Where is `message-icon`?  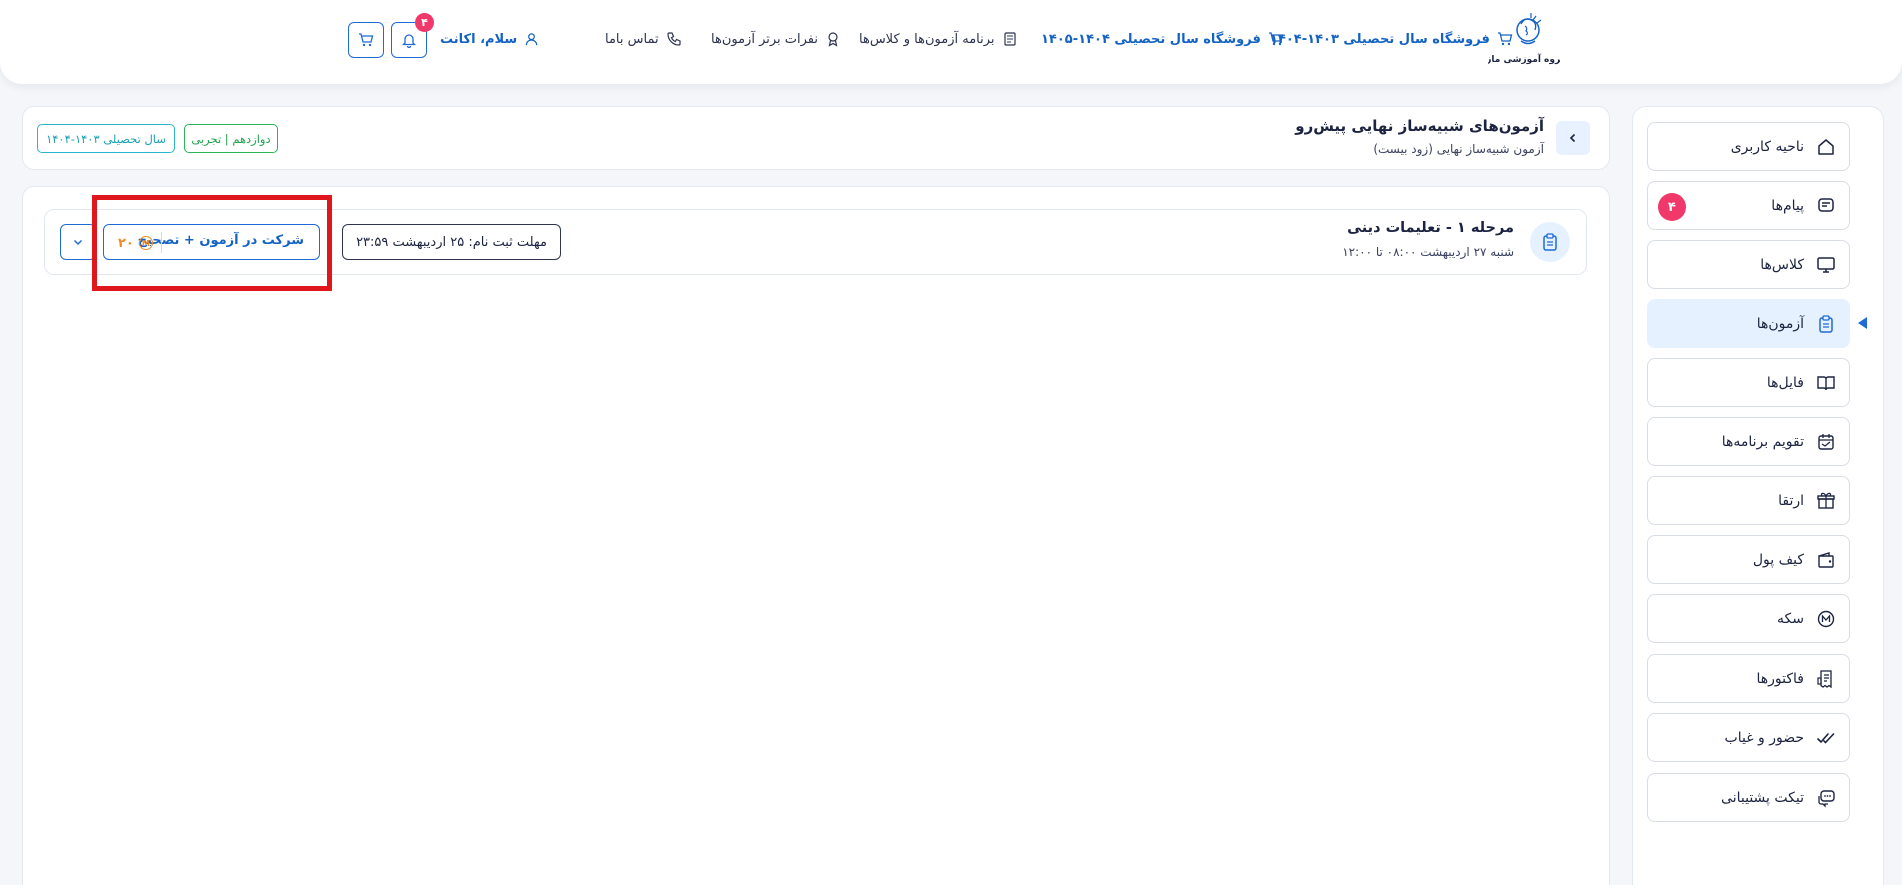
message-icon is located at coordinates (1826, 204).